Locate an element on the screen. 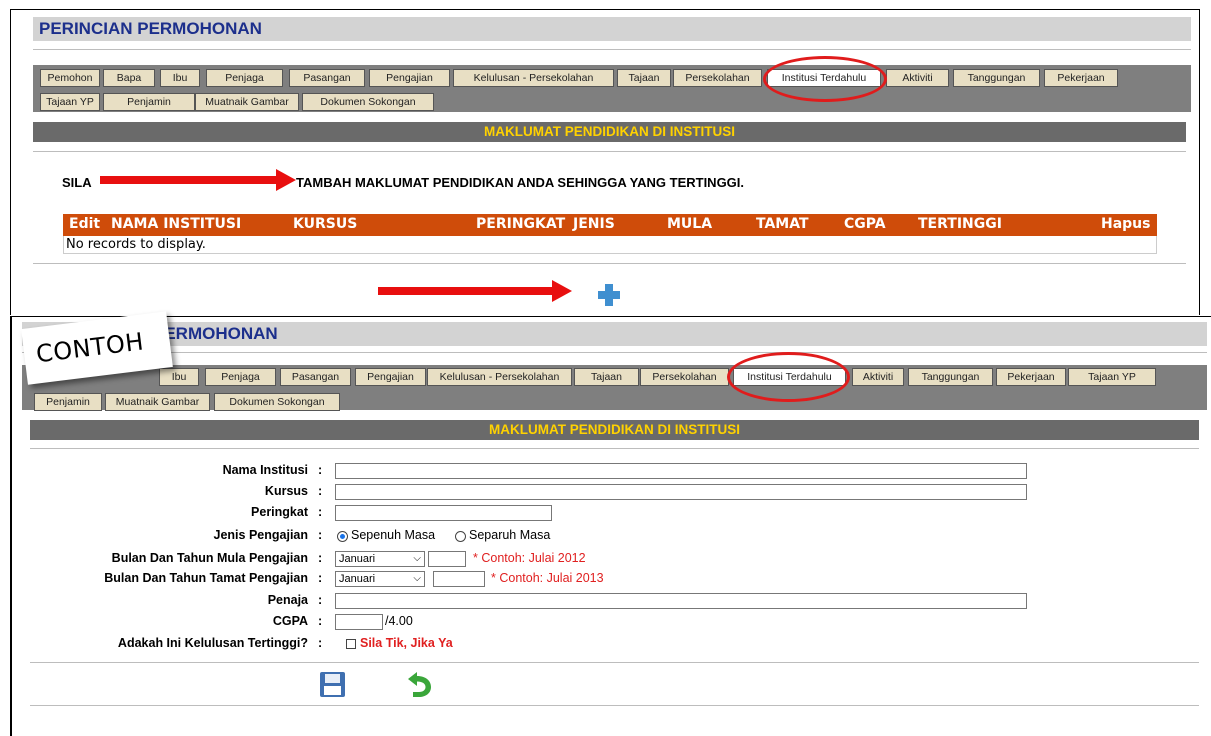  page-title: PERMOHONAN is located at coordinates (614, 334).